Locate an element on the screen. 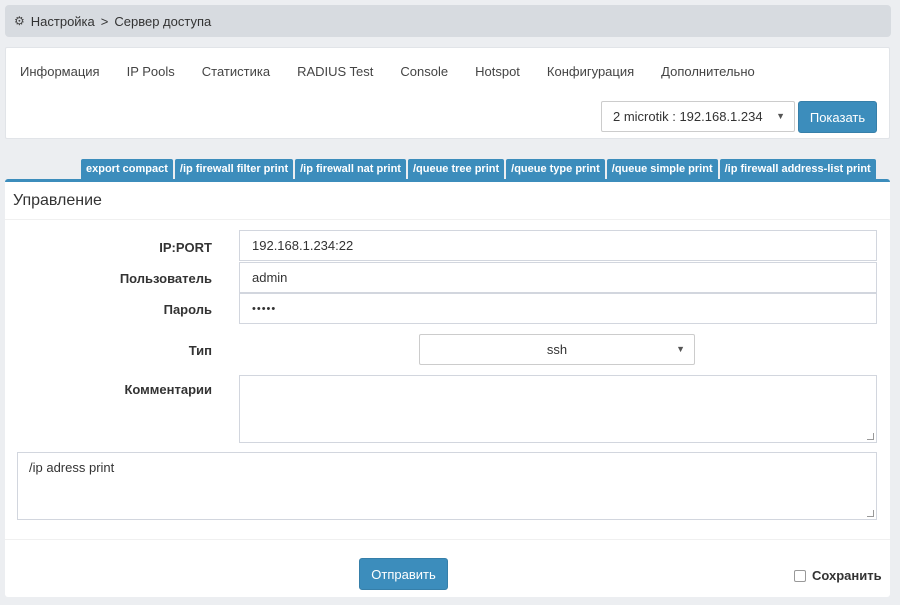 The height and width of the screenshot is (605, 900). server-select: 2 microtik : 192.168.1.234 ▼ is located at coordinates (698, 116).